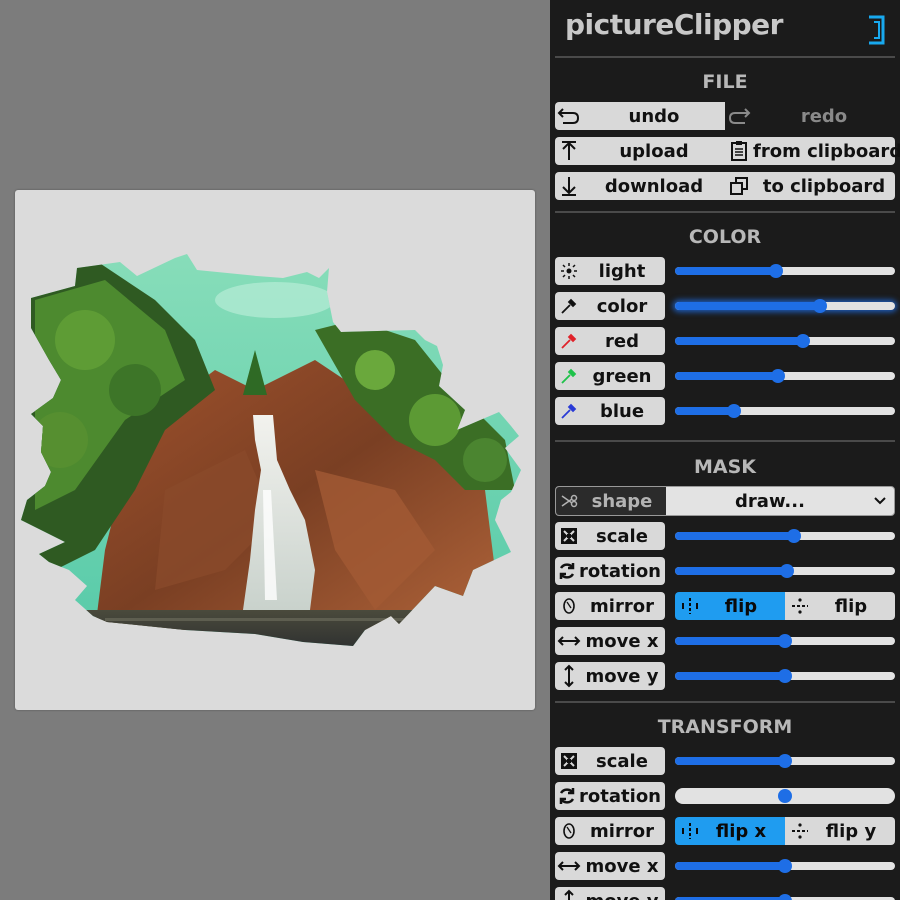  What do you see at coordinates (569, 341) in the screenshot?
I see `eyedropper-red-icon` at bounding box center [569, 341].